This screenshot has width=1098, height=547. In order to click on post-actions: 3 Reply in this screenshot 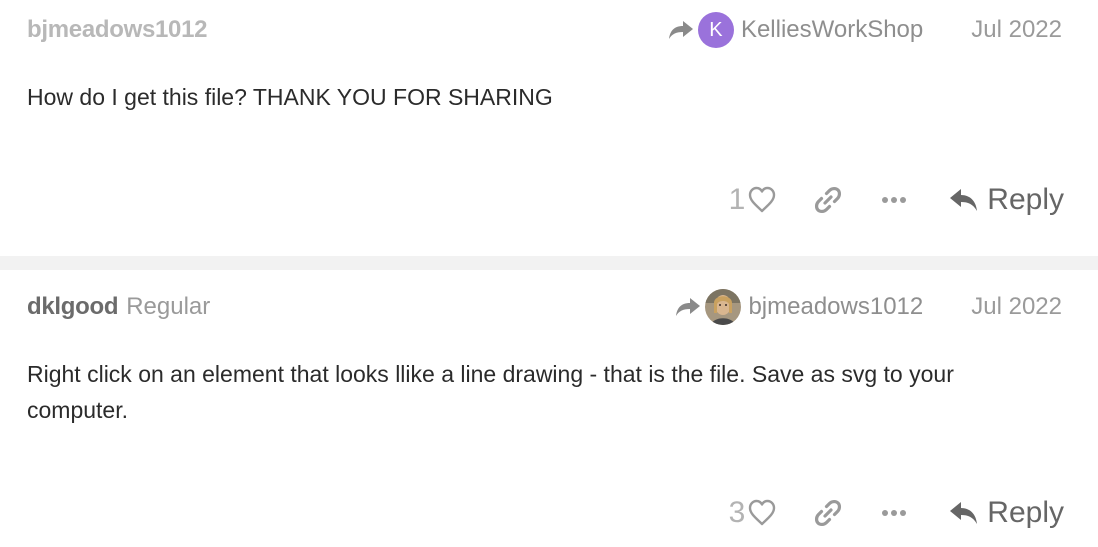, I will do `click(896, 513)`.